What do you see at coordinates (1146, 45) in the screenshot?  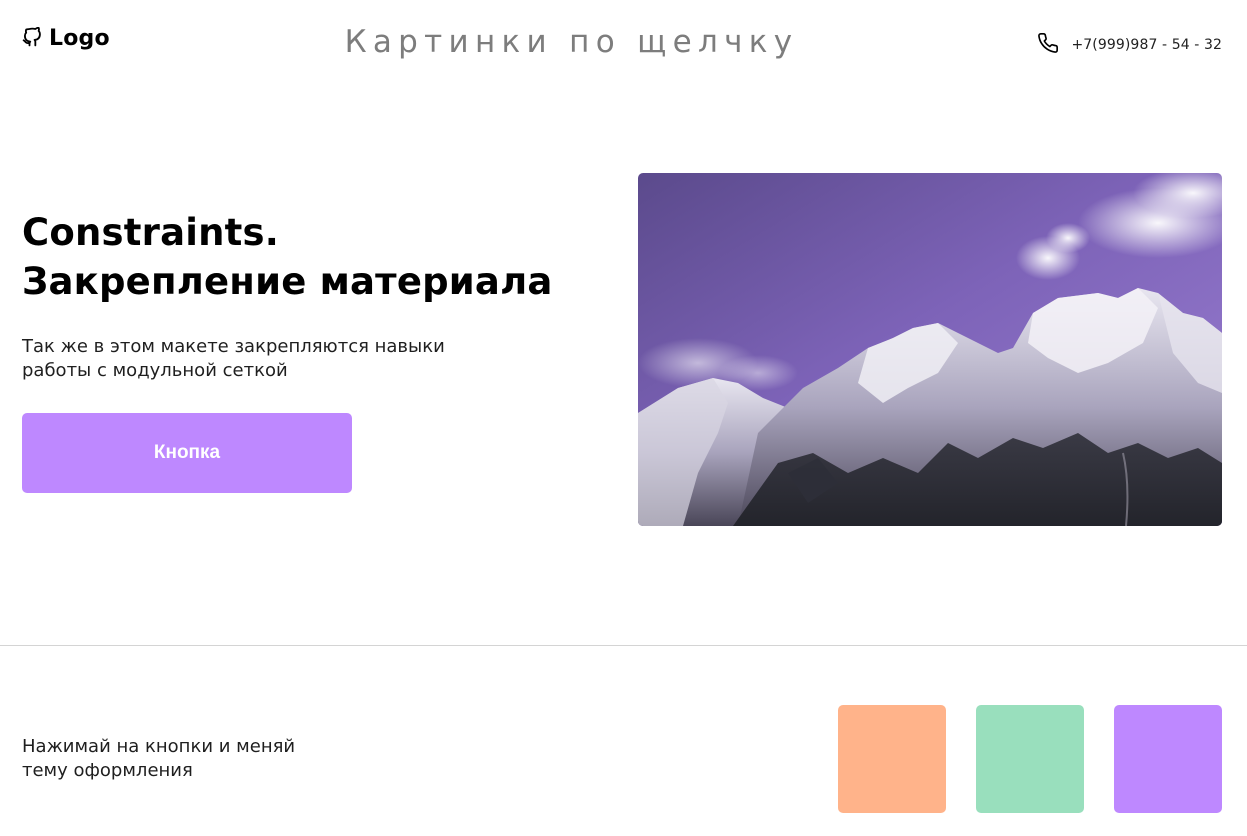 I see `phone-number: +7(999)987 - 54 - 32` at bounding box center [1146, 45].